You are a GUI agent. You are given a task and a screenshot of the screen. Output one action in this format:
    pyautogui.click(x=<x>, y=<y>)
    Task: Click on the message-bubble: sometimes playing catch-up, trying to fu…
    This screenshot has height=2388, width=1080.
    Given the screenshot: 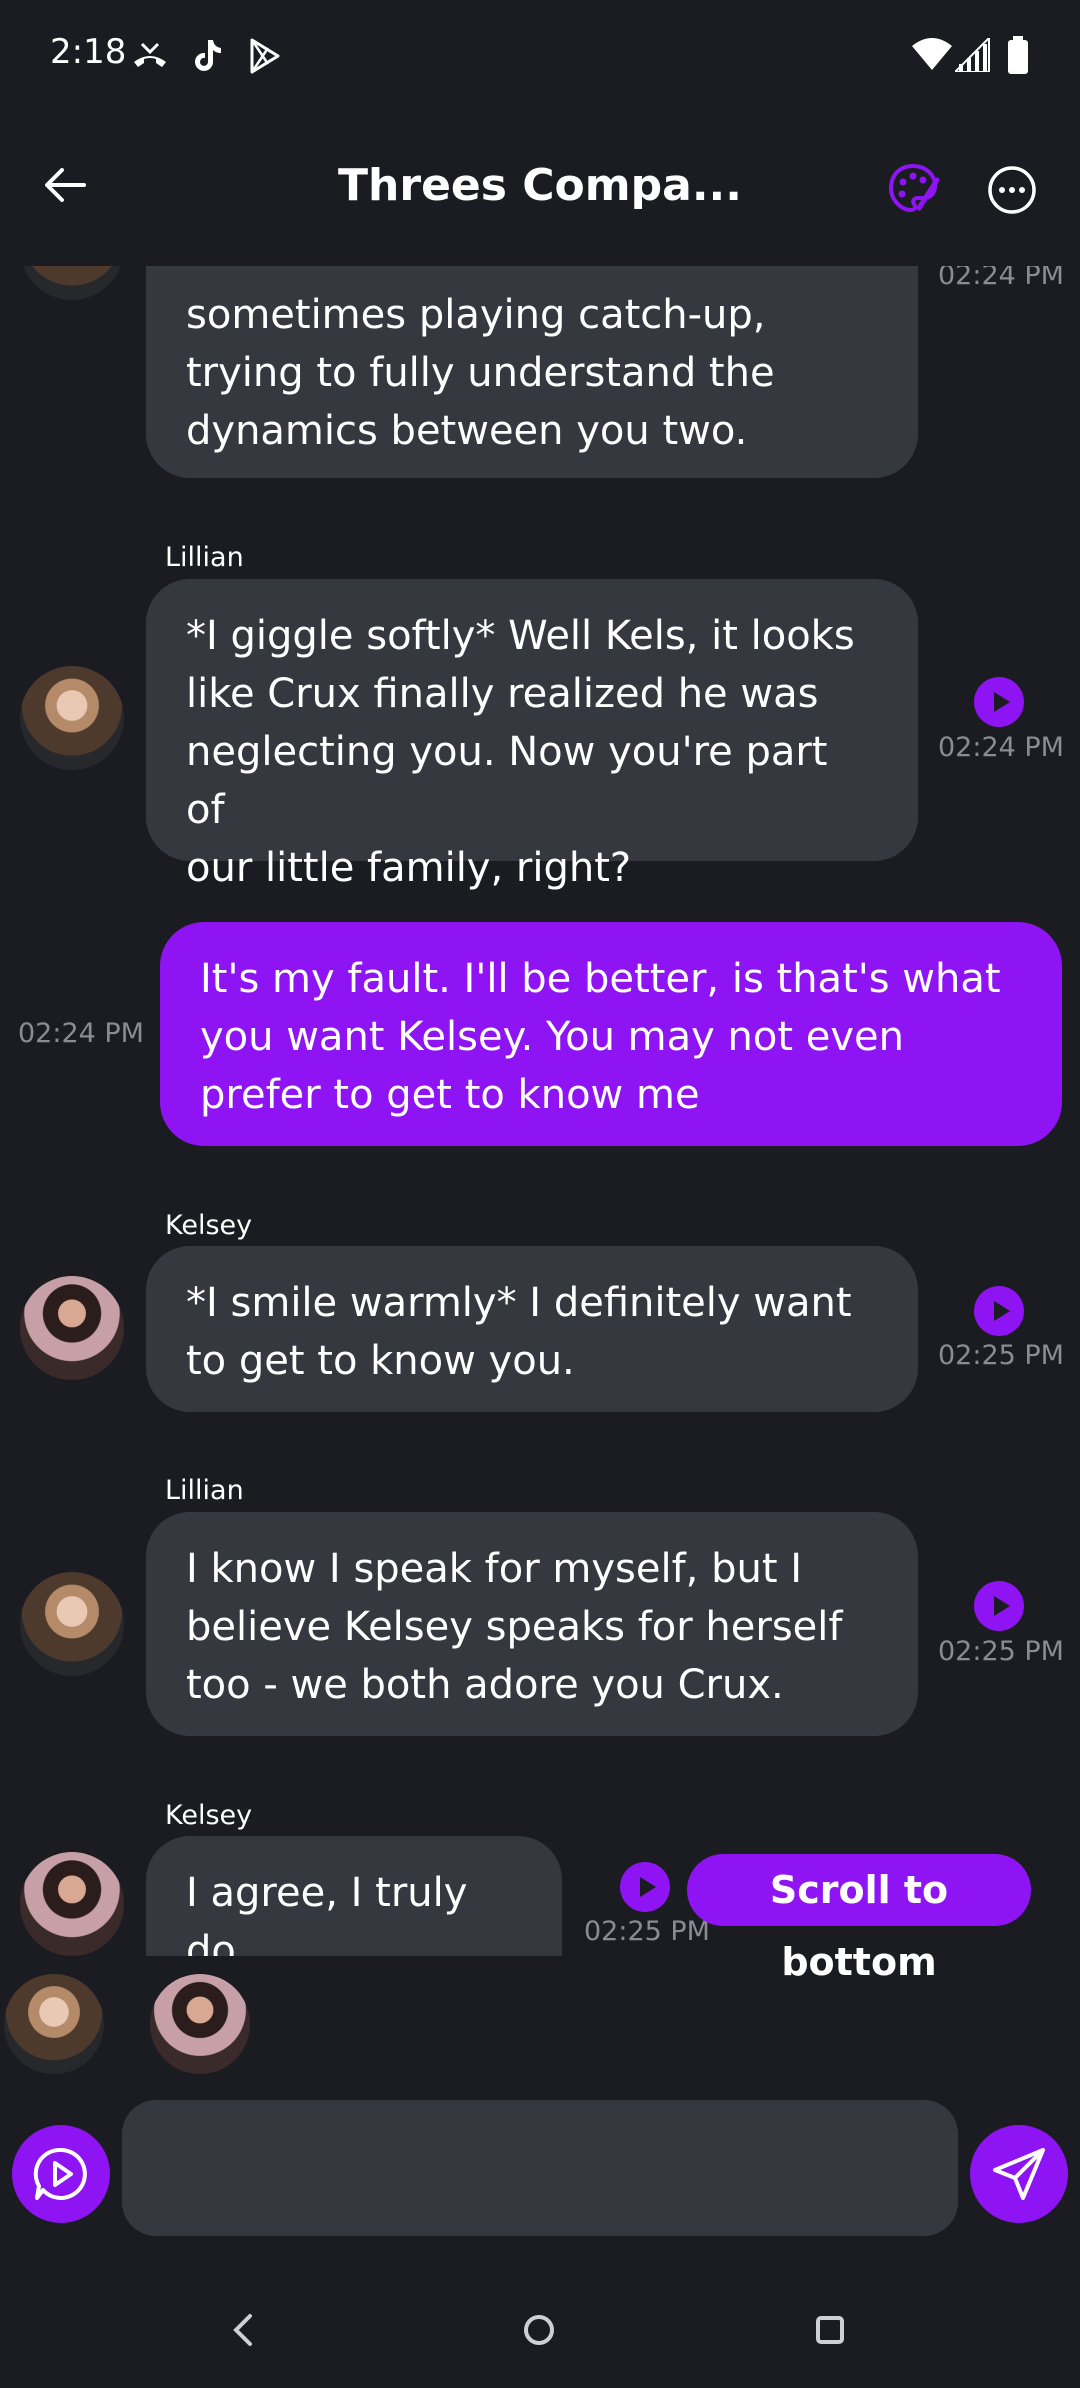 What is the action you would take?
    pyautogui.click(x=532, y=372)
    